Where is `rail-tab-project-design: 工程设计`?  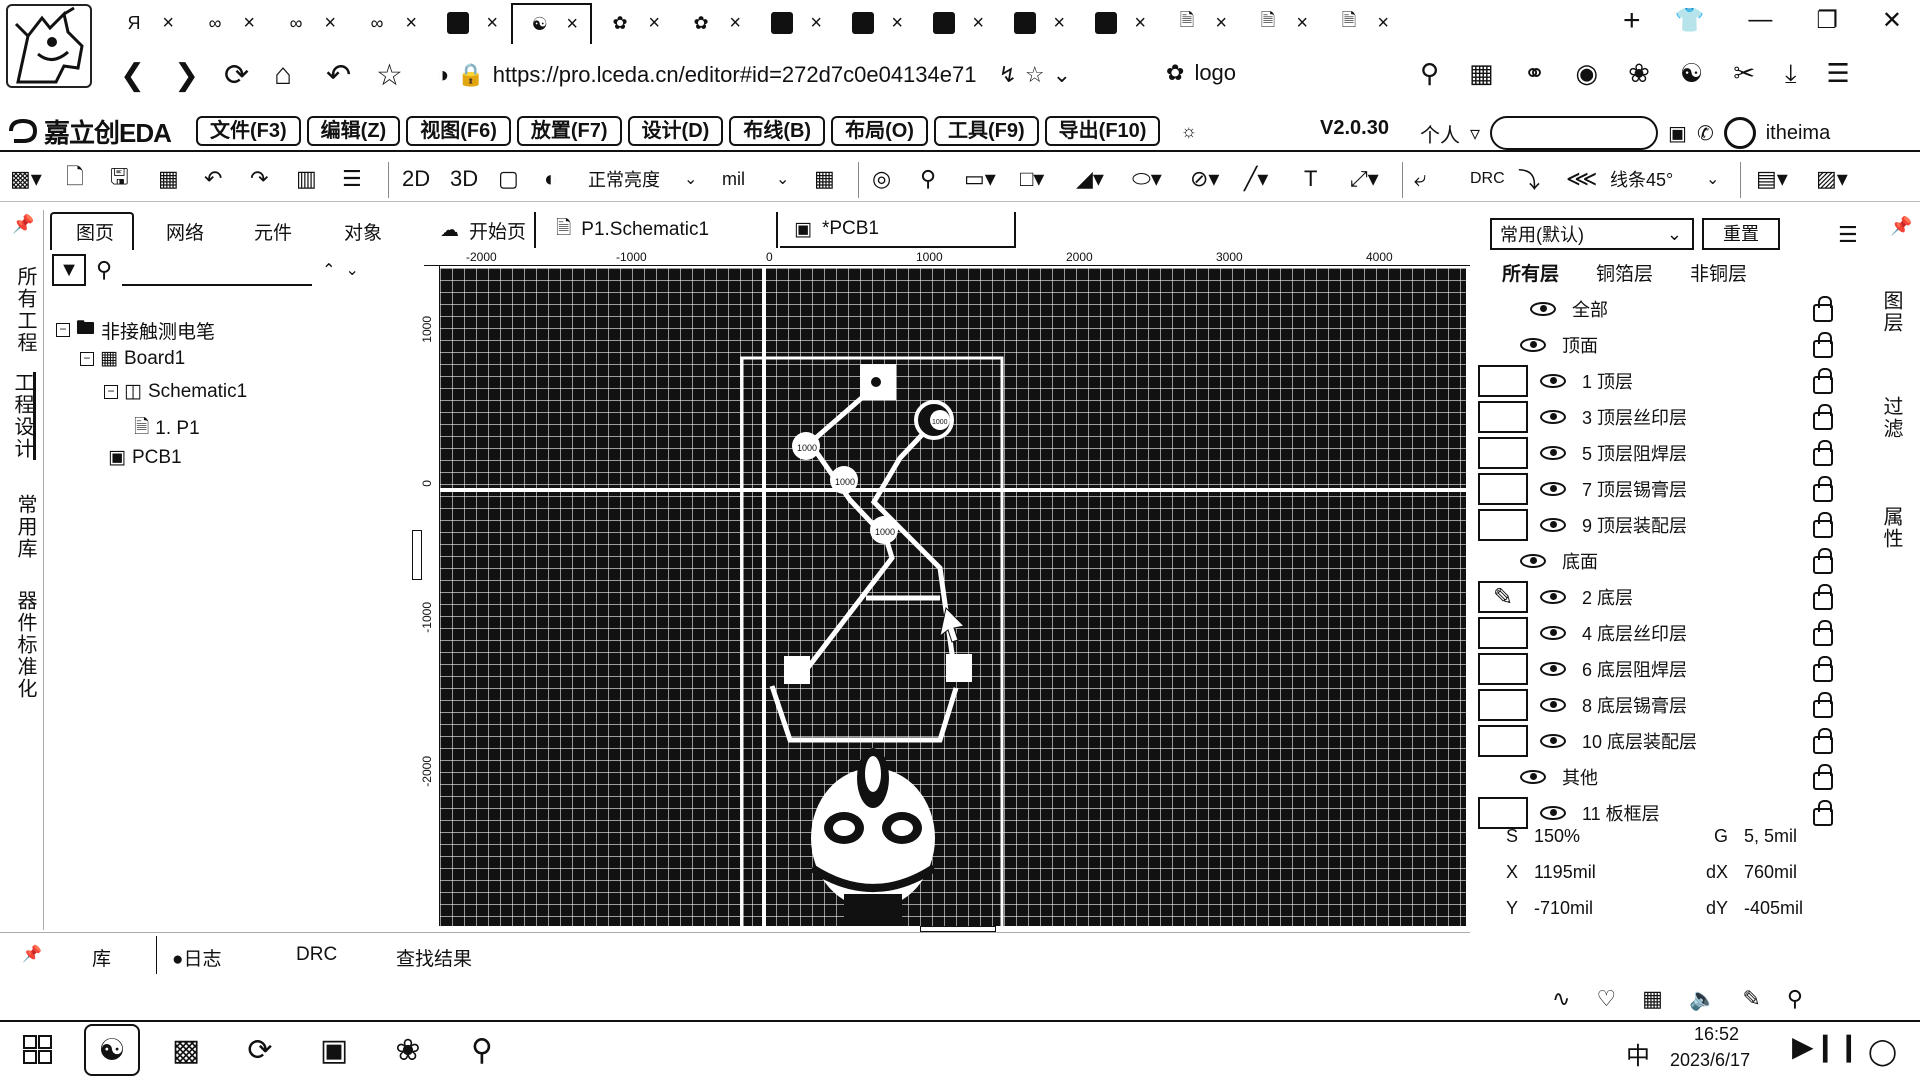
rail-tab-project-design: 工程设计 is located at coordinates (23, 416).